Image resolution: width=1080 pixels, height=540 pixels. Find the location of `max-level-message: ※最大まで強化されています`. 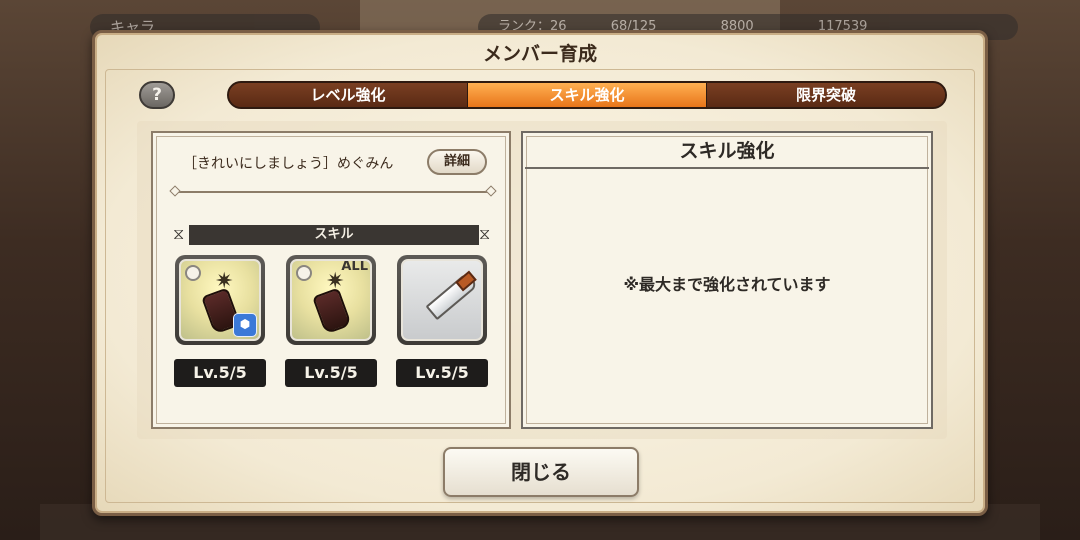

max-level-message: ※最大まで強化されています is located at coordinates (727, 284).